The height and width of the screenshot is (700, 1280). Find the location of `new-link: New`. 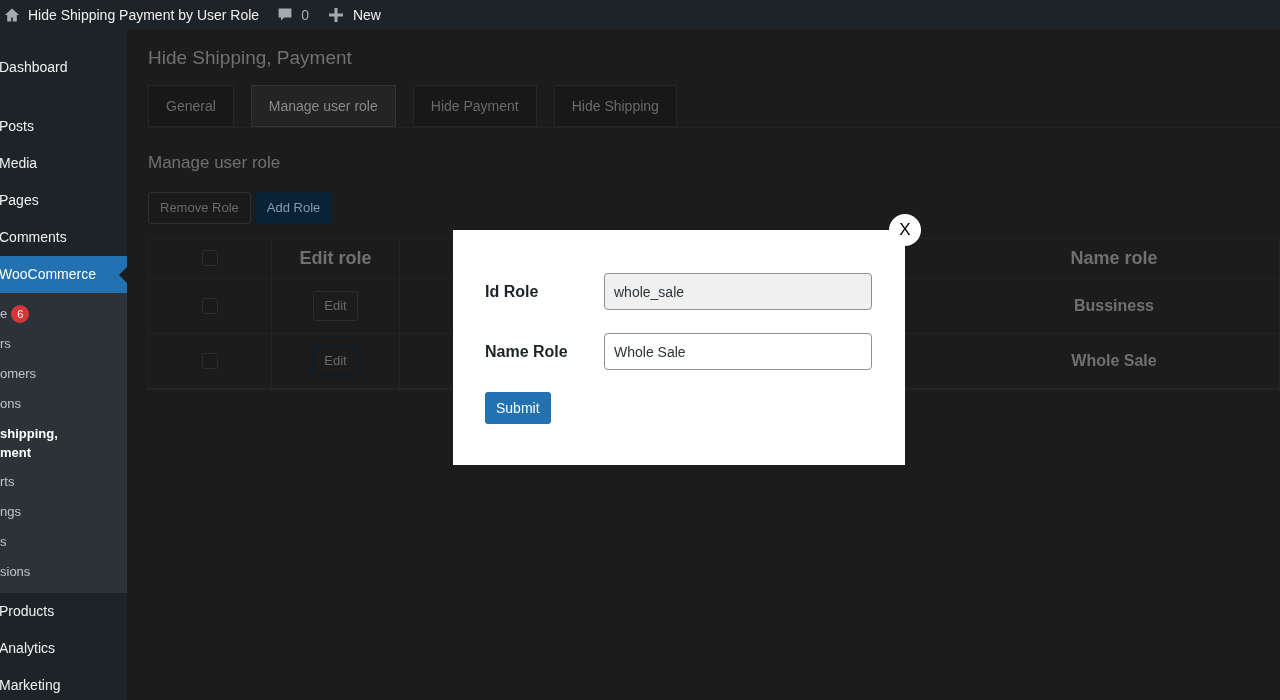

new-link: New is located at coordinates (366, 15).